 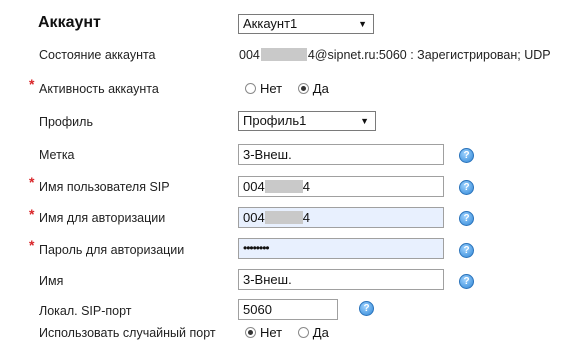 What do you see at coordinates (293, 88) in the screenshot?
I see `account-activity-radios: Нет Да` at bounding box center [293, 88].